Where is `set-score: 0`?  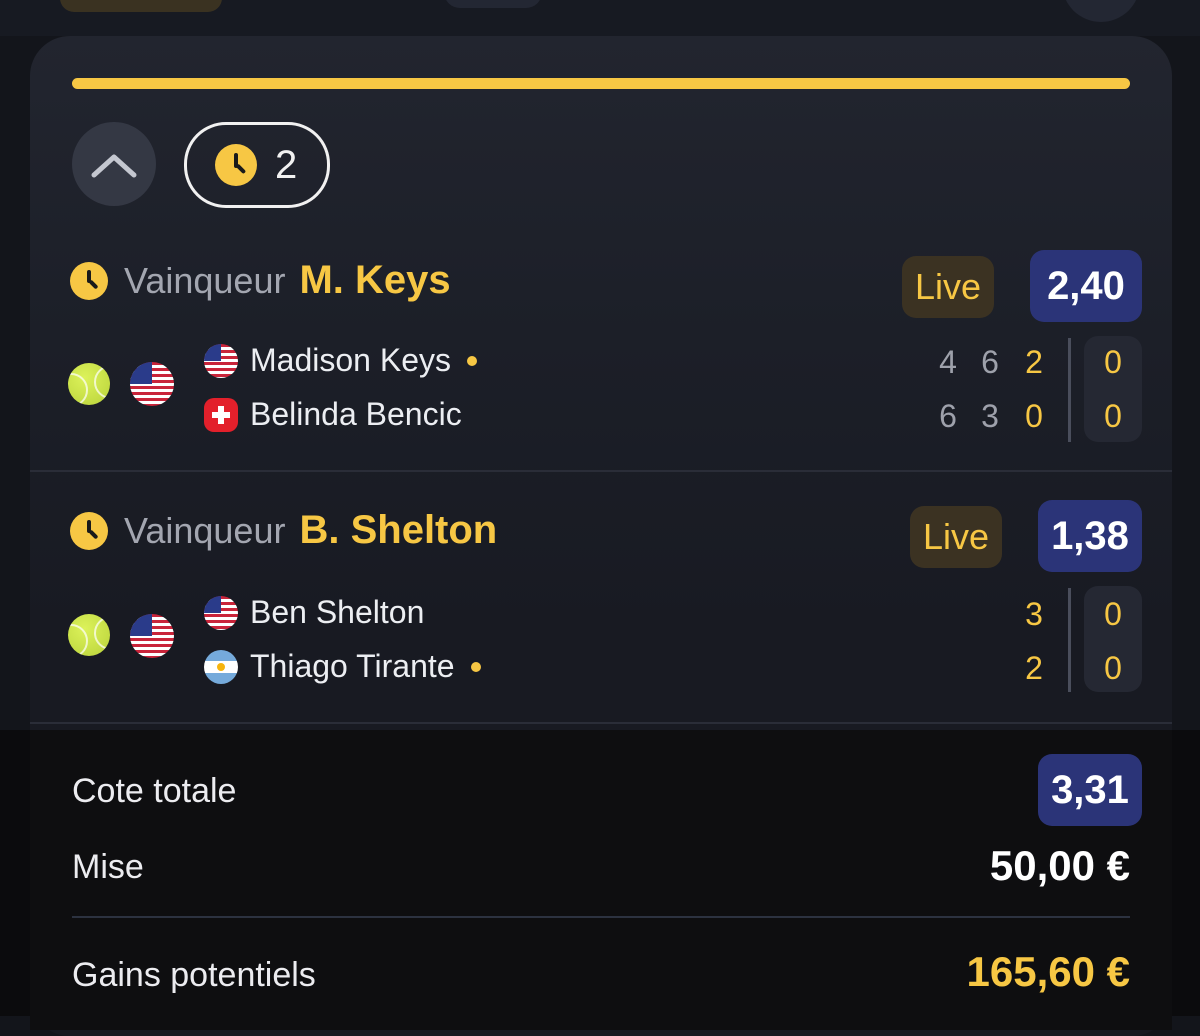
set-score: 0 is located at coordinates (1034, 416).